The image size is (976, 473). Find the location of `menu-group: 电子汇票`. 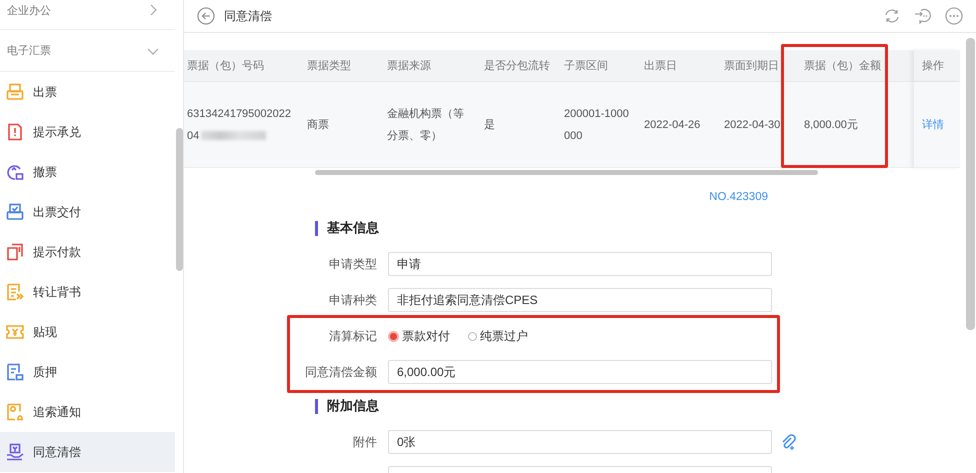

menu-group: 电子汇票 is located at coordinates (88, 51).